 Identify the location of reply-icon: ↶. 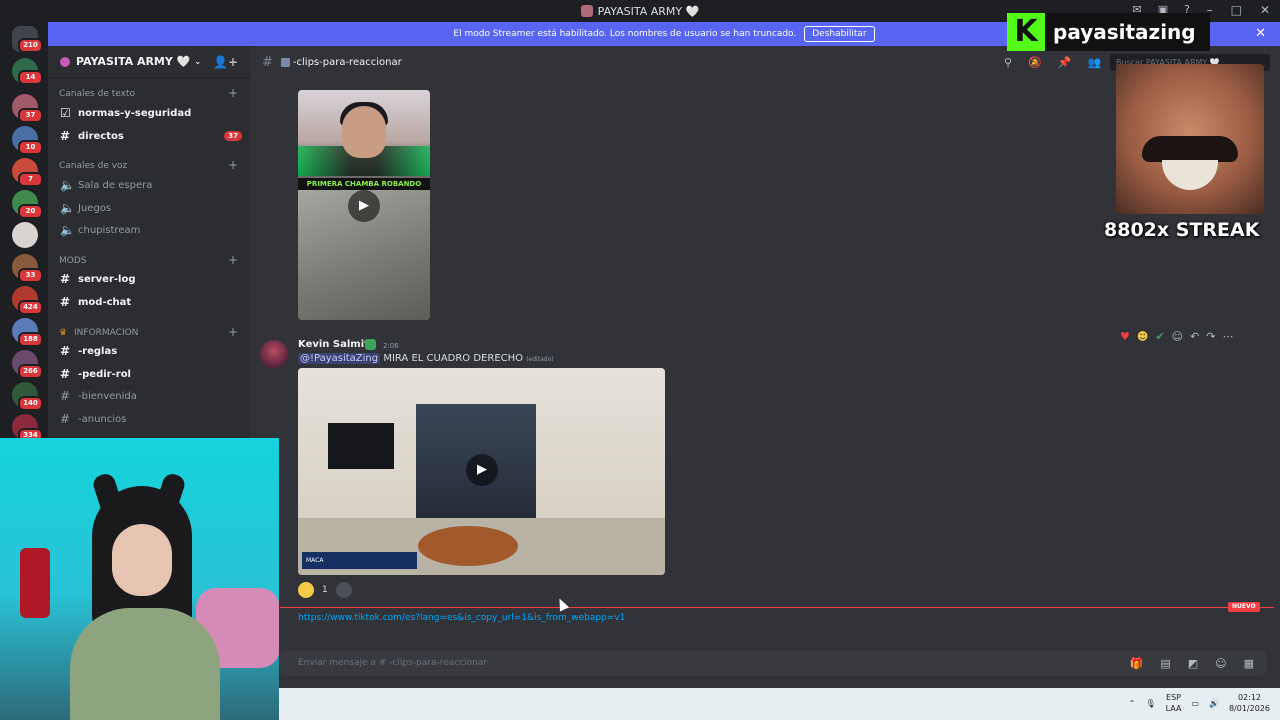
(1194, 336).